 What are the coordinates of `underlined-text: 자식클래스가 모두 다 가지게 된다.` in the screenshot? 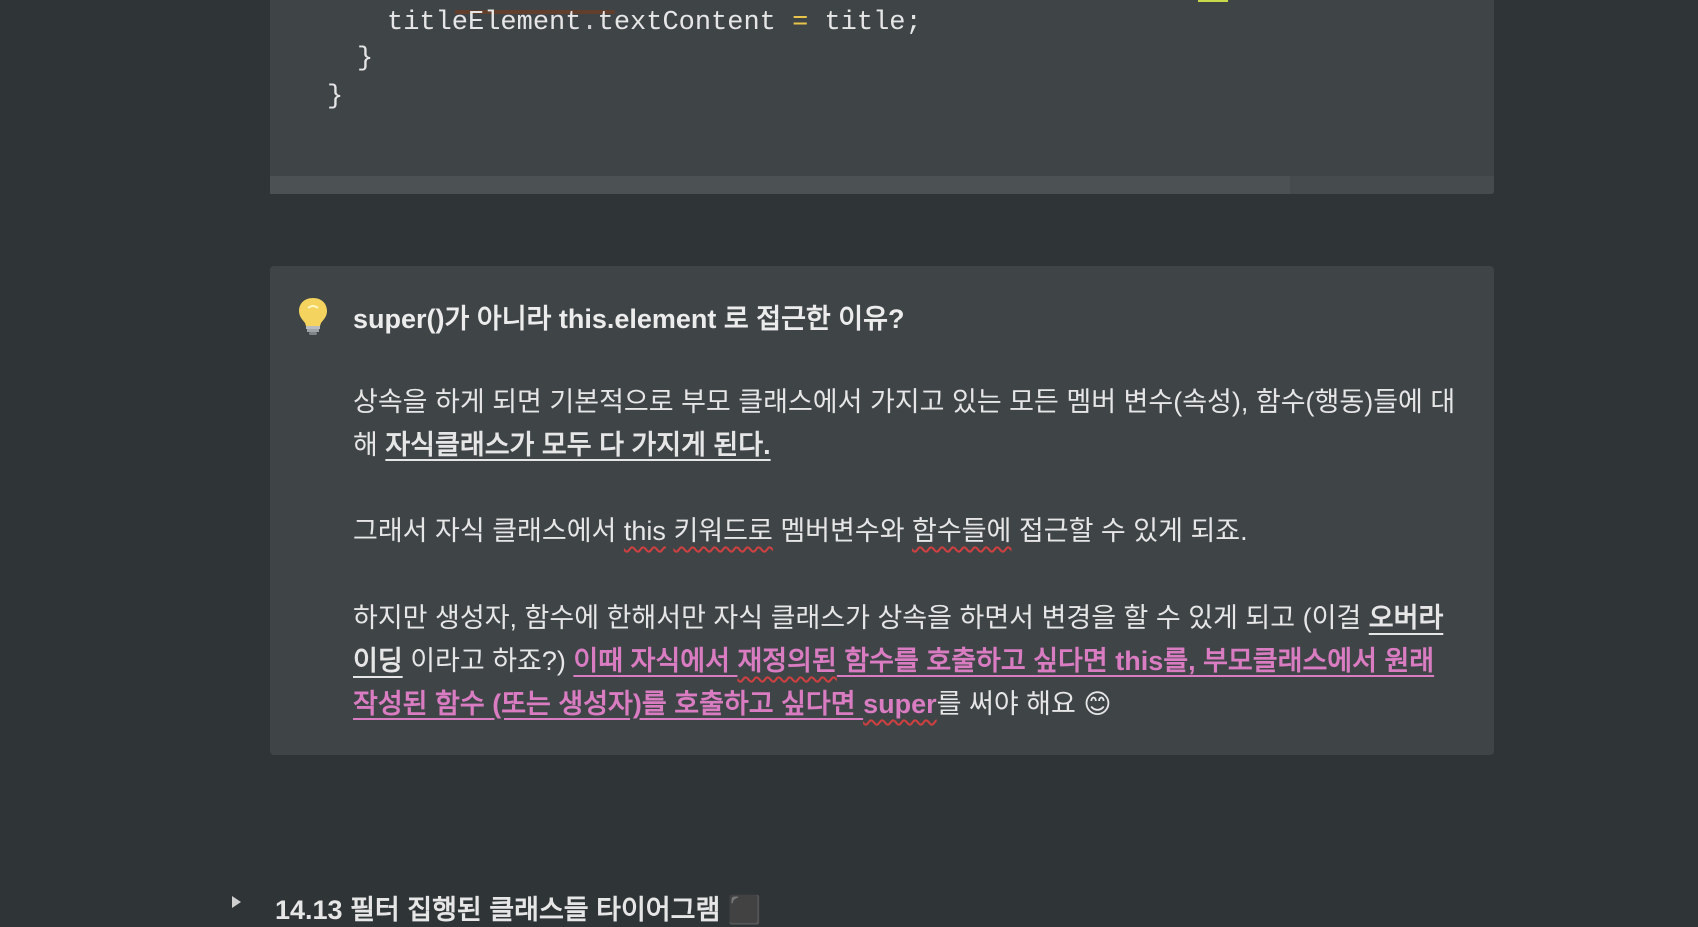 It's located at (578, 445).